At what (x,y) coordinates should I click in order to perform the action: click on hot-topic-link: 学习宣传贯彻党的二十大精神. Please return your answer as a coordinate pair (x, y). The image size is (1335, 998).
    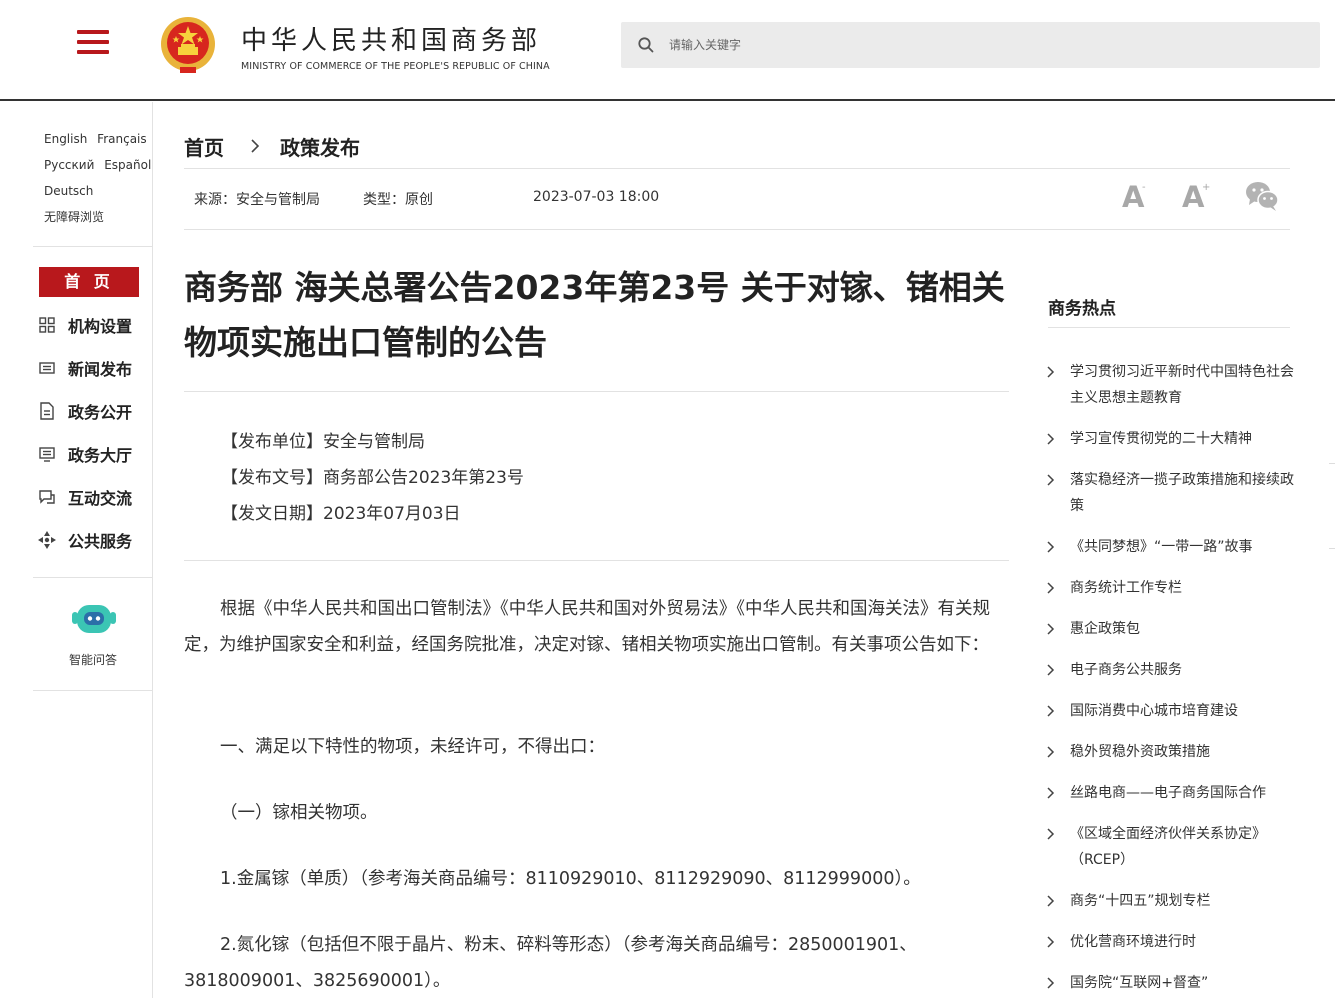
    Looking at the image, I should click on (1169, 439).